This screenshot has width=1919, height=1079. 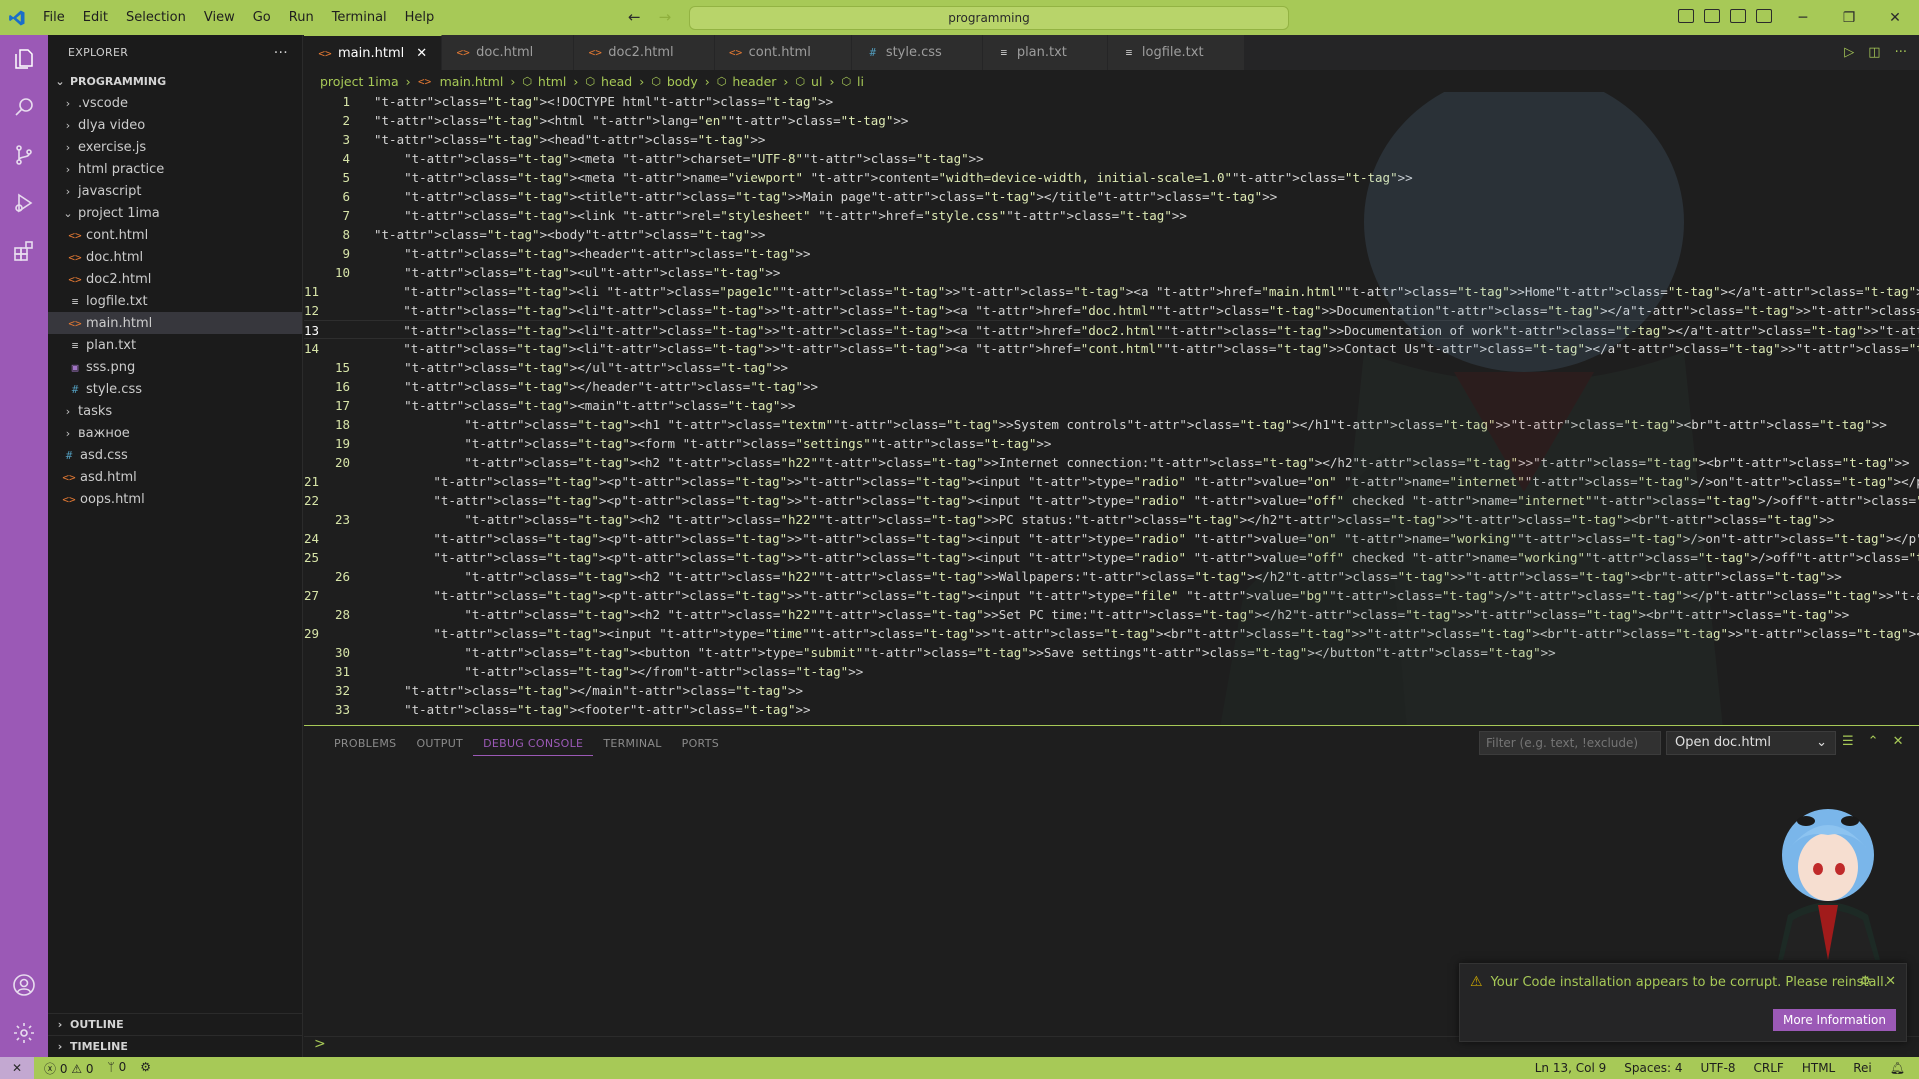 What do you see at coordinates (175, 213) in the screenshot?
I see `tree-item: ⌄ project 1ima` at bounding box center [175, 213].